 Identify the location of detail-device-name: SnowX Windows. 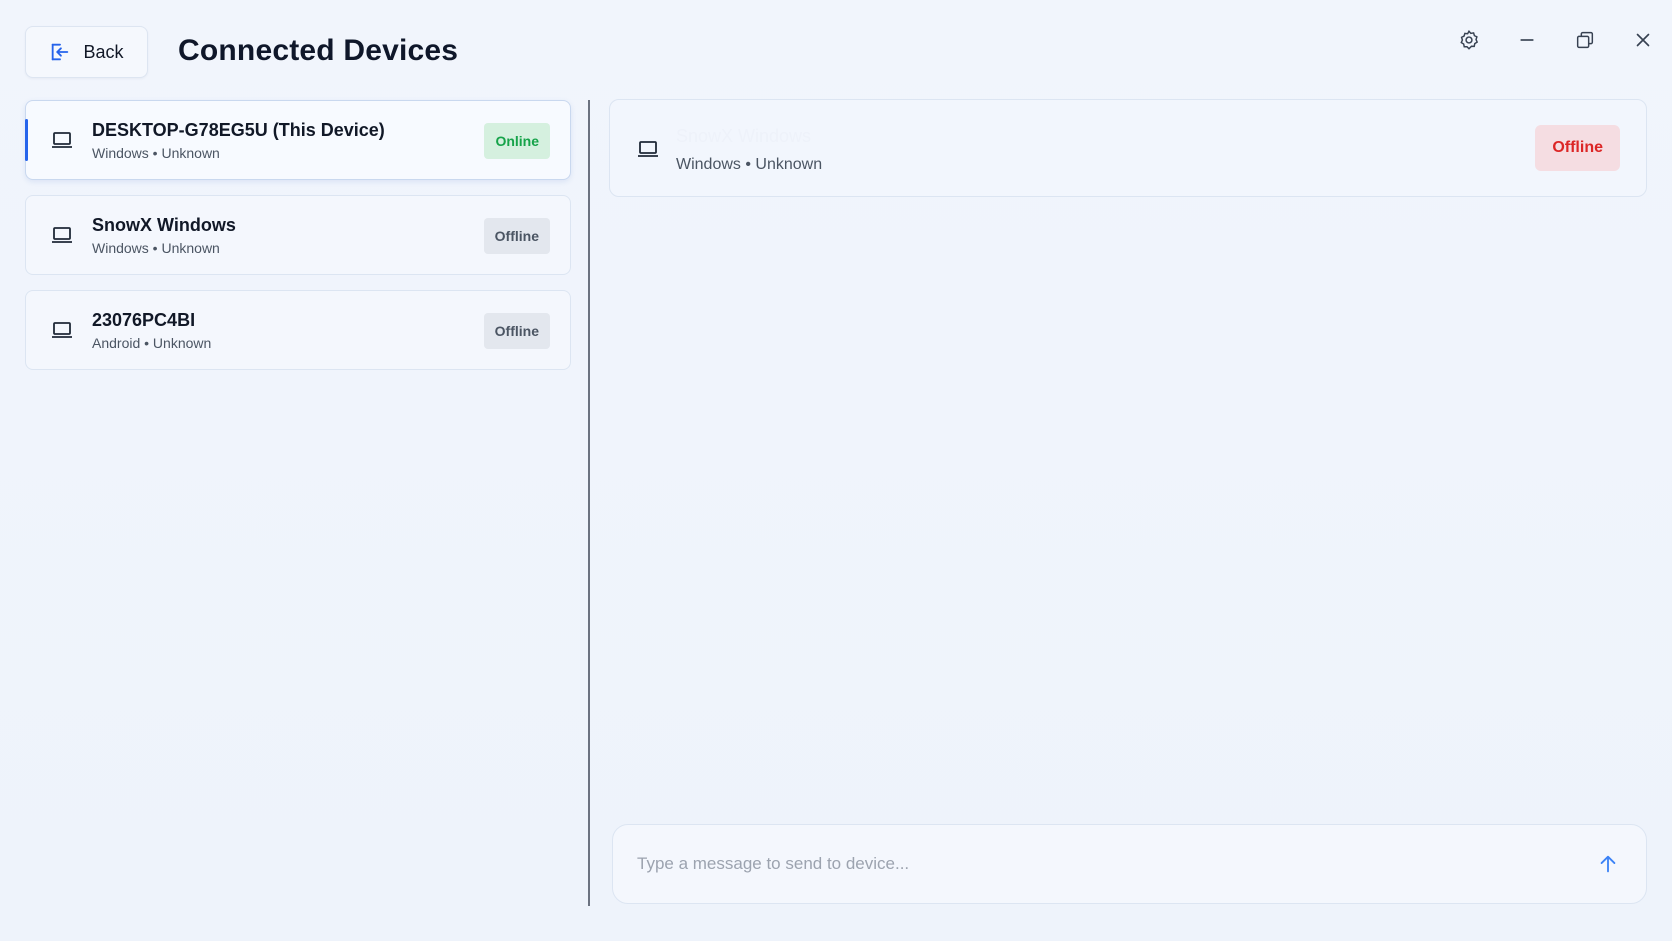
(744, 136).